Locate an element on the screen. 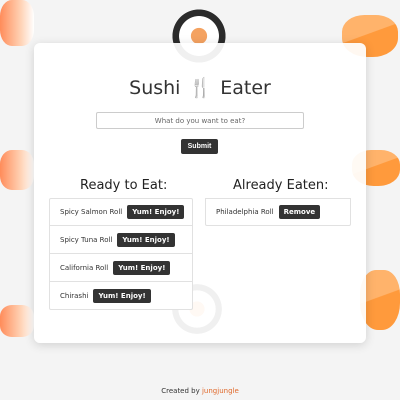 This screenshot has width=400, height=400. item-label: Spicy Salmon Roll is located at coordinates (91, 212).